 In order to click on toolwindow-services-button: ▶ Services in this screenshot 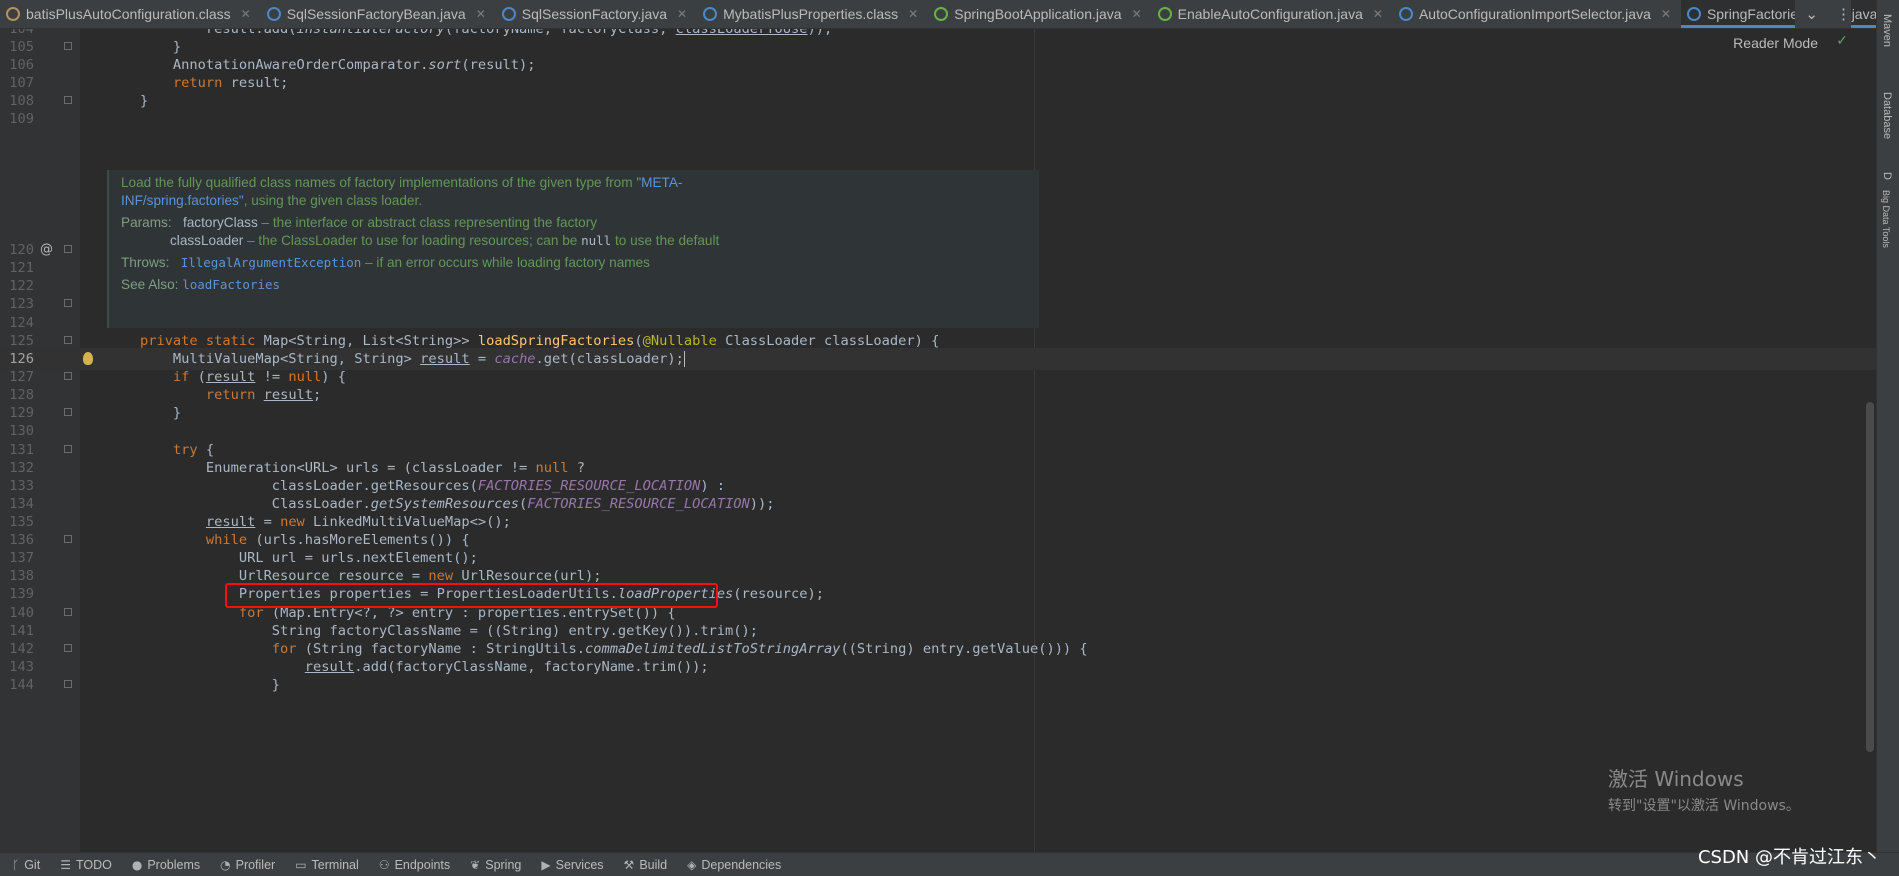, I will do `click(572, 865)`.